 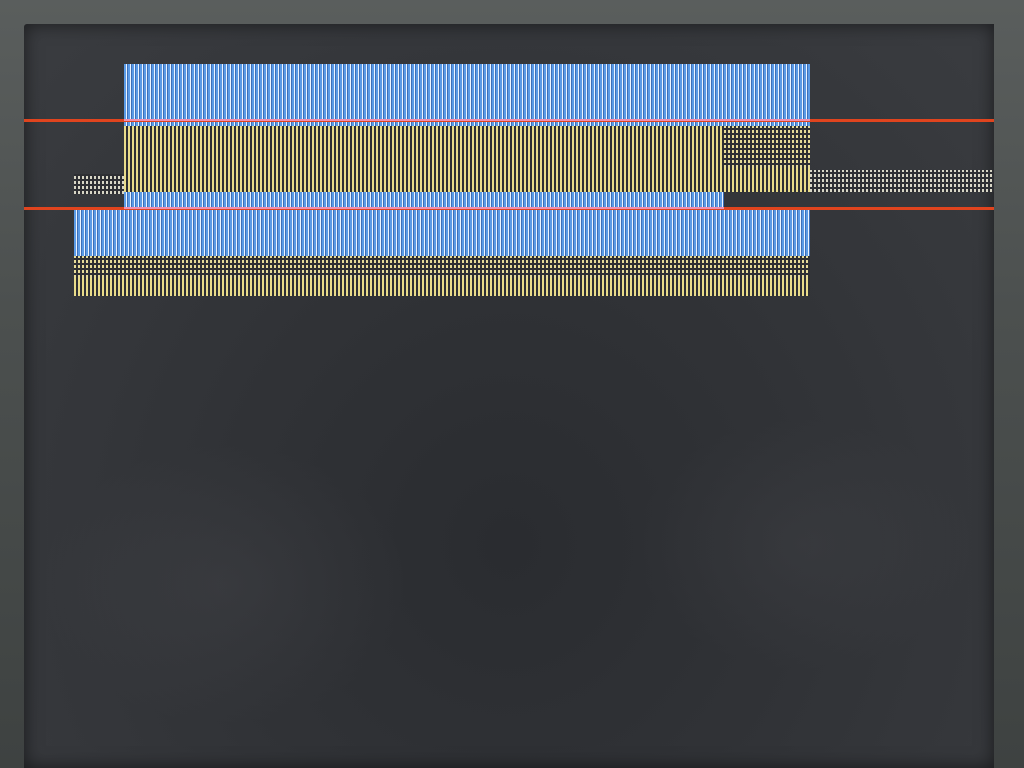 I want to click on dot-grid-band-lower, so click(x=442, y=267).